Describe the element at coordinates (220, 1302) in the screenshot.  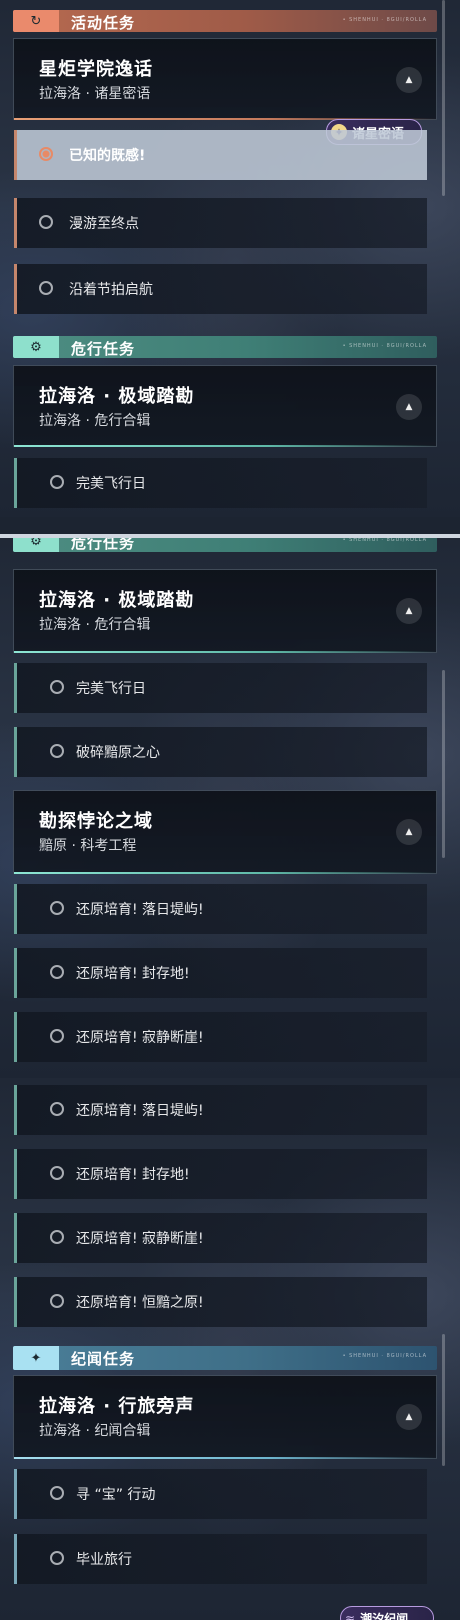
I see `objective-row: 还原培育! 恒黯之原!` at that location.